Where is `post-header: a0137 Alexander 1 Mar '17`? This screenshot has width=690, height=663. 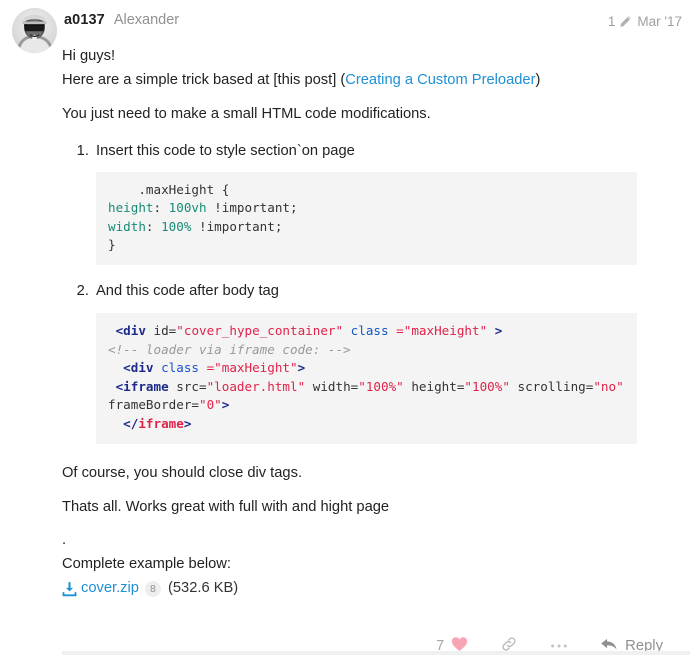
post-header: a0137 Alexander 1 Mar '17 is located at coordinates (345, 26).